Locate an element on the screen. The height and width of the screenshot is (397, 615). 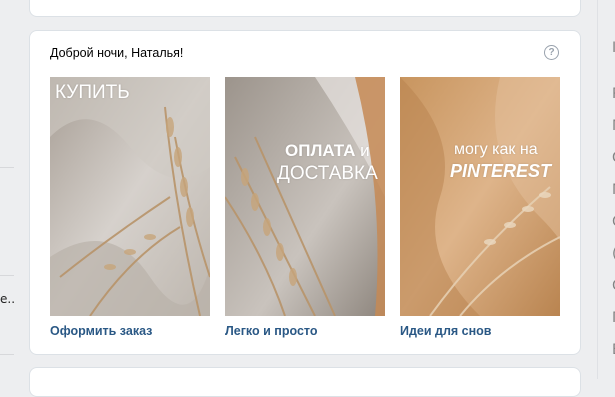
easy-link: Легко и просто is located at coordinates (271, 331).